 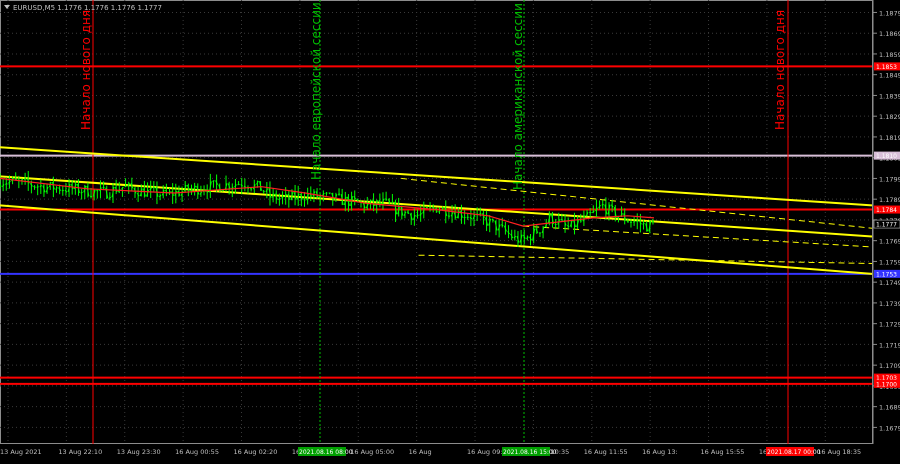 I want to click on current-price-label: 1.1777, so click(x=886, y=225).